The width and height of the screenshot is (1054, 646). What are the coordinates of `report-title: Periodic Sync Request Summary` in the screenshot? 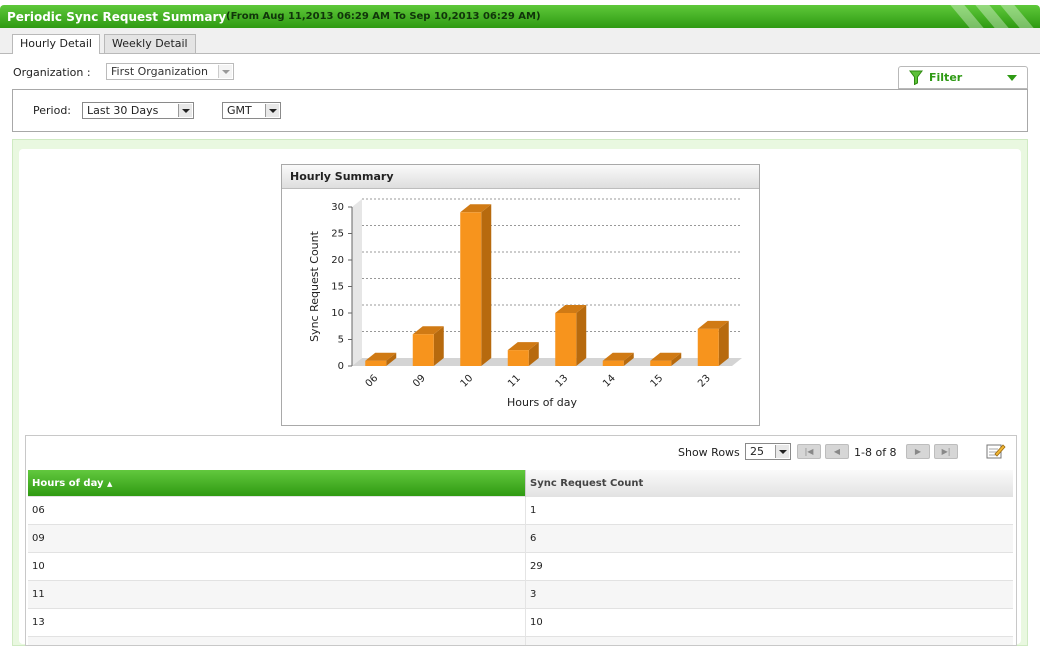 It's located at (116, 17).